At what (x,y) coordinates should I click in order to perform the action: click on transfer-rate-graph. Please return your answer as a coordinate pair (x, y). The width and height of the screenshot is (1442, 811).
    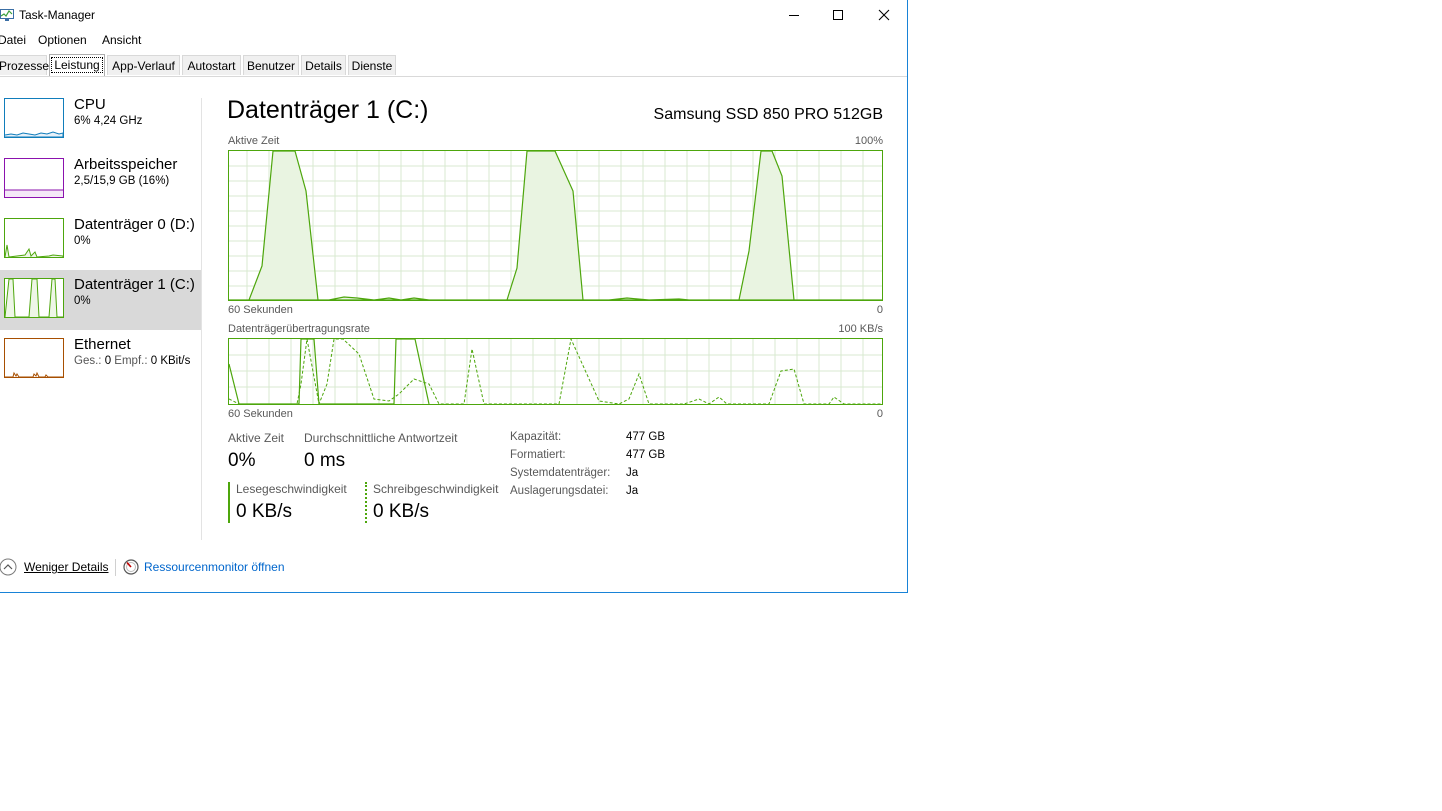
    Looking at the image, I should click on (555, 371).